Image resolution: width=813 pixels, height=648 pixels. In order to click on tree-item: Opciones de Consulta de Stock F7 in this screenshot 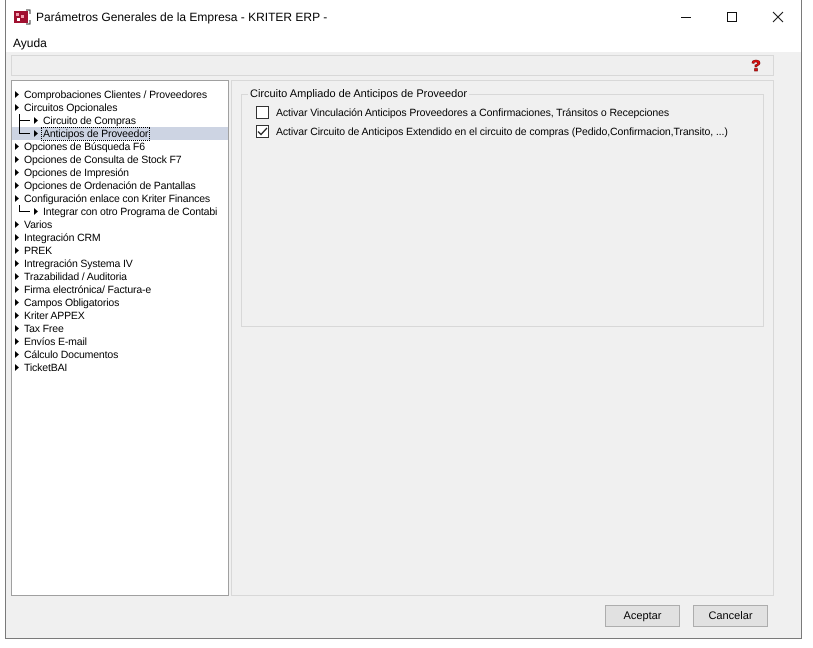, I will do `click(102, 160)`.